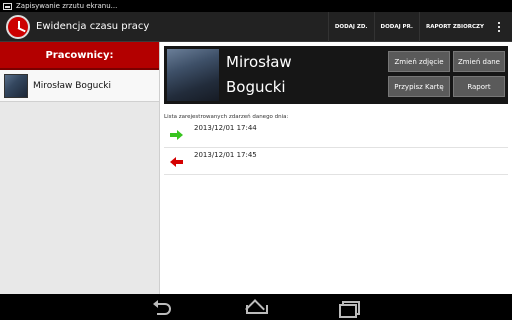 The height and width of the screenshot is (320, 512). I want to click on worker-list-item: Mirosław Bogucki, so click(79, 86).